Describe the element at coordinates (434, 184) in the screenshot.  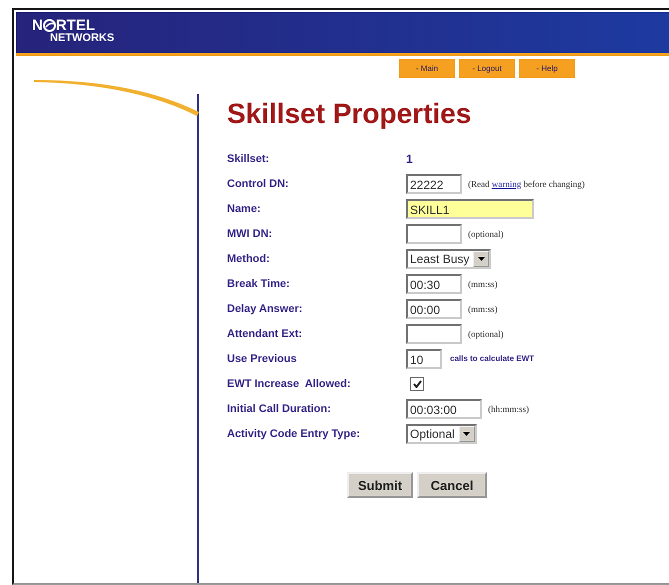
I see `input-field: 22222` at that location.